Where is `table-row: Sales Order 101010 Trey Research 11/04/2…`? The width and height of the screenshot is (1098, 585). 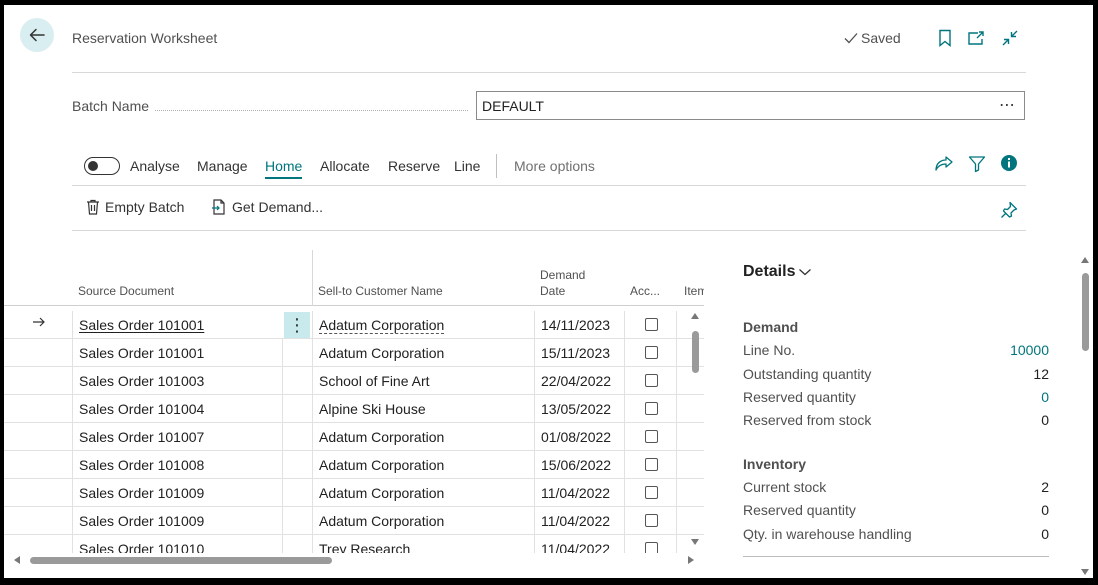 table-row: Sales Order 101010 Trey Research 11/04/2… is located at coordinates (354, 544).